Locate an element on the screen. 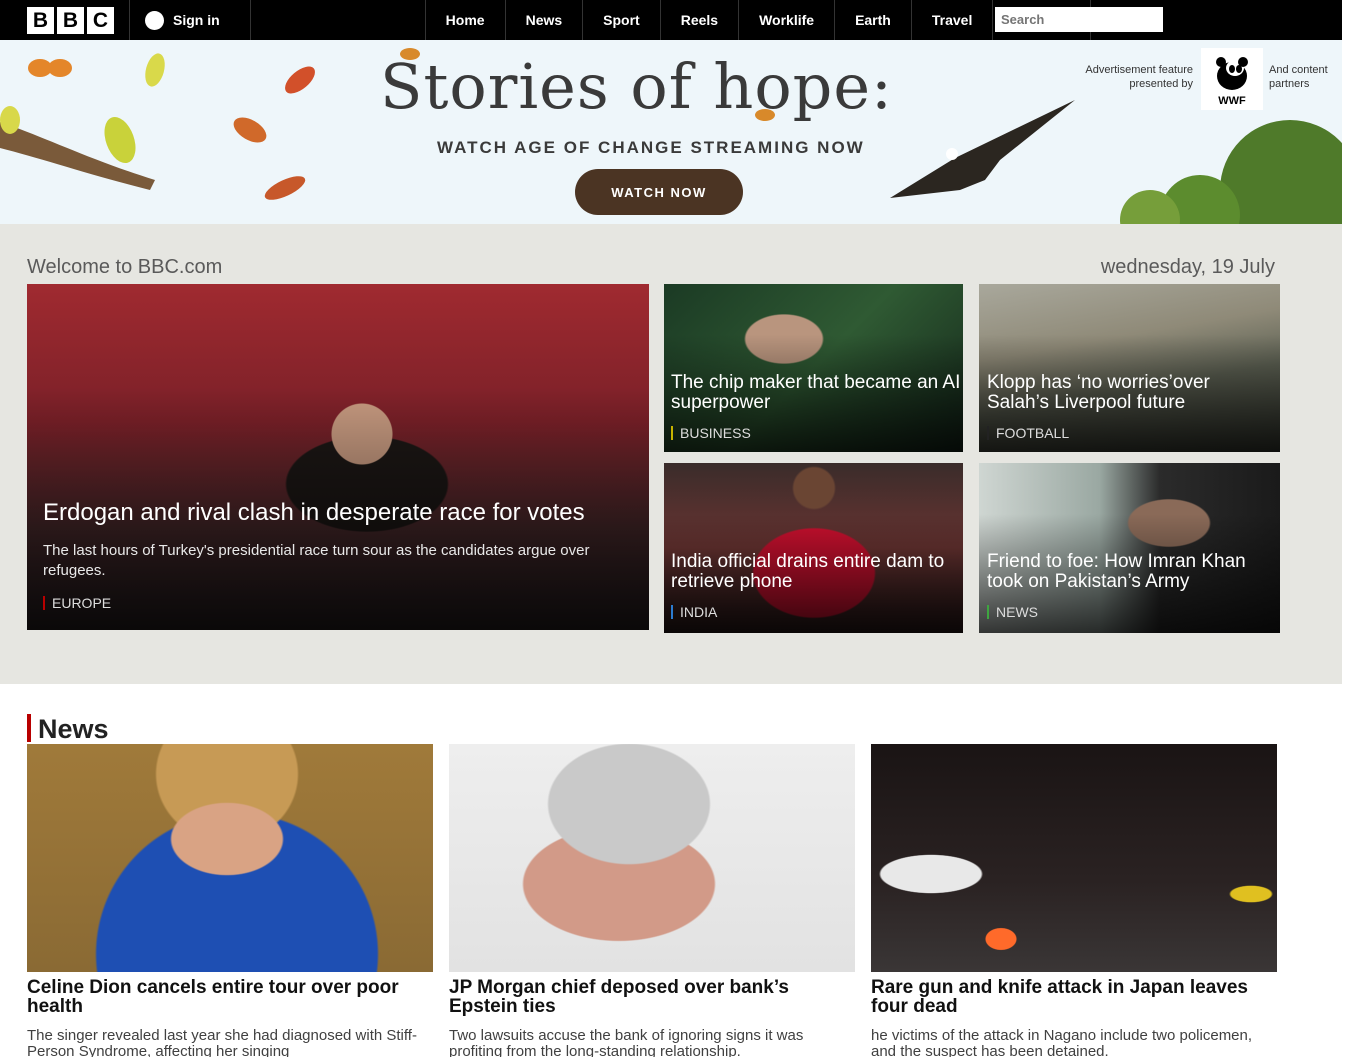 Image resolution: width=1352 pixels, height=1057 pixels. top-story-tag: NEWS is located at coordinates (1012, 612).